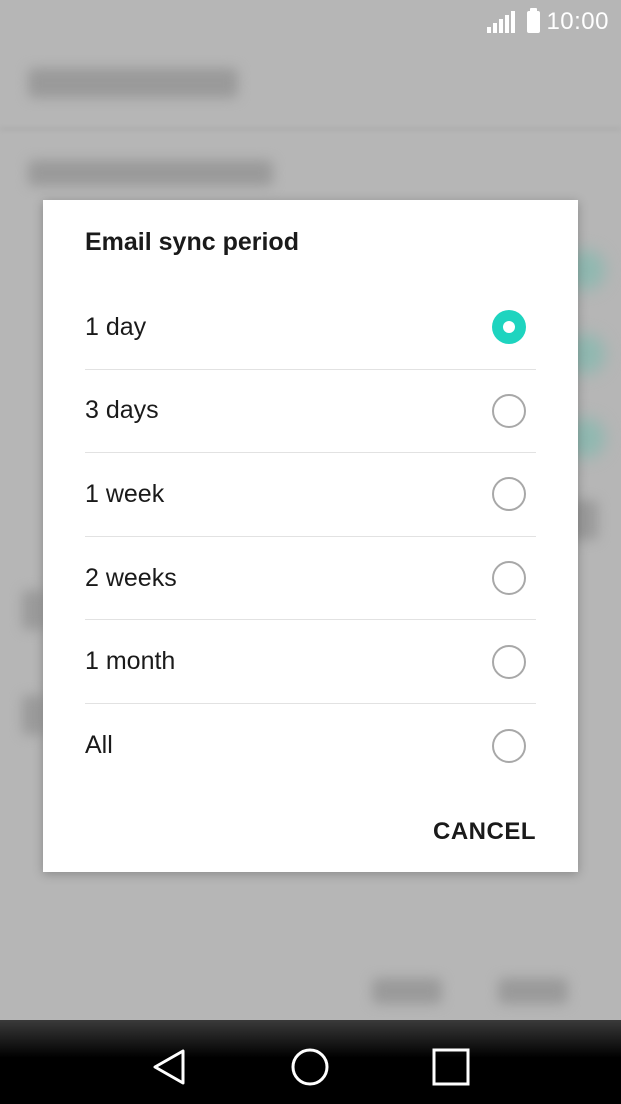 This screenshot has width=621, height=1104. I want to click on recents-button, so click(451, 1067).